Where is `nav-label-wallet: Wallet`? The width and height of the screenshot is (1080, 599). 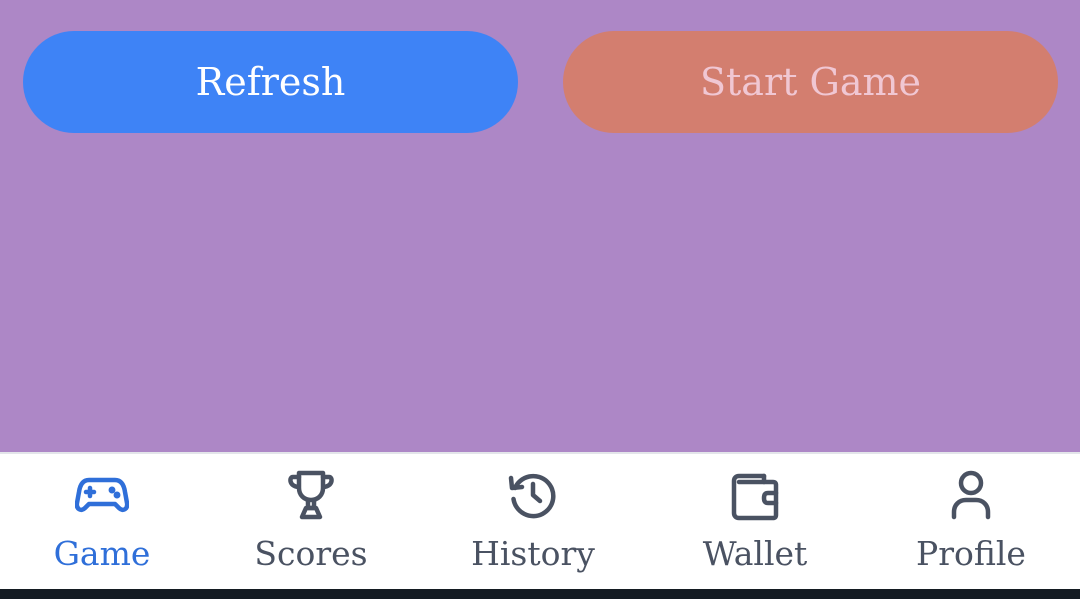 nav-label-wallet: Wallet is located at coordinates (755, 553).